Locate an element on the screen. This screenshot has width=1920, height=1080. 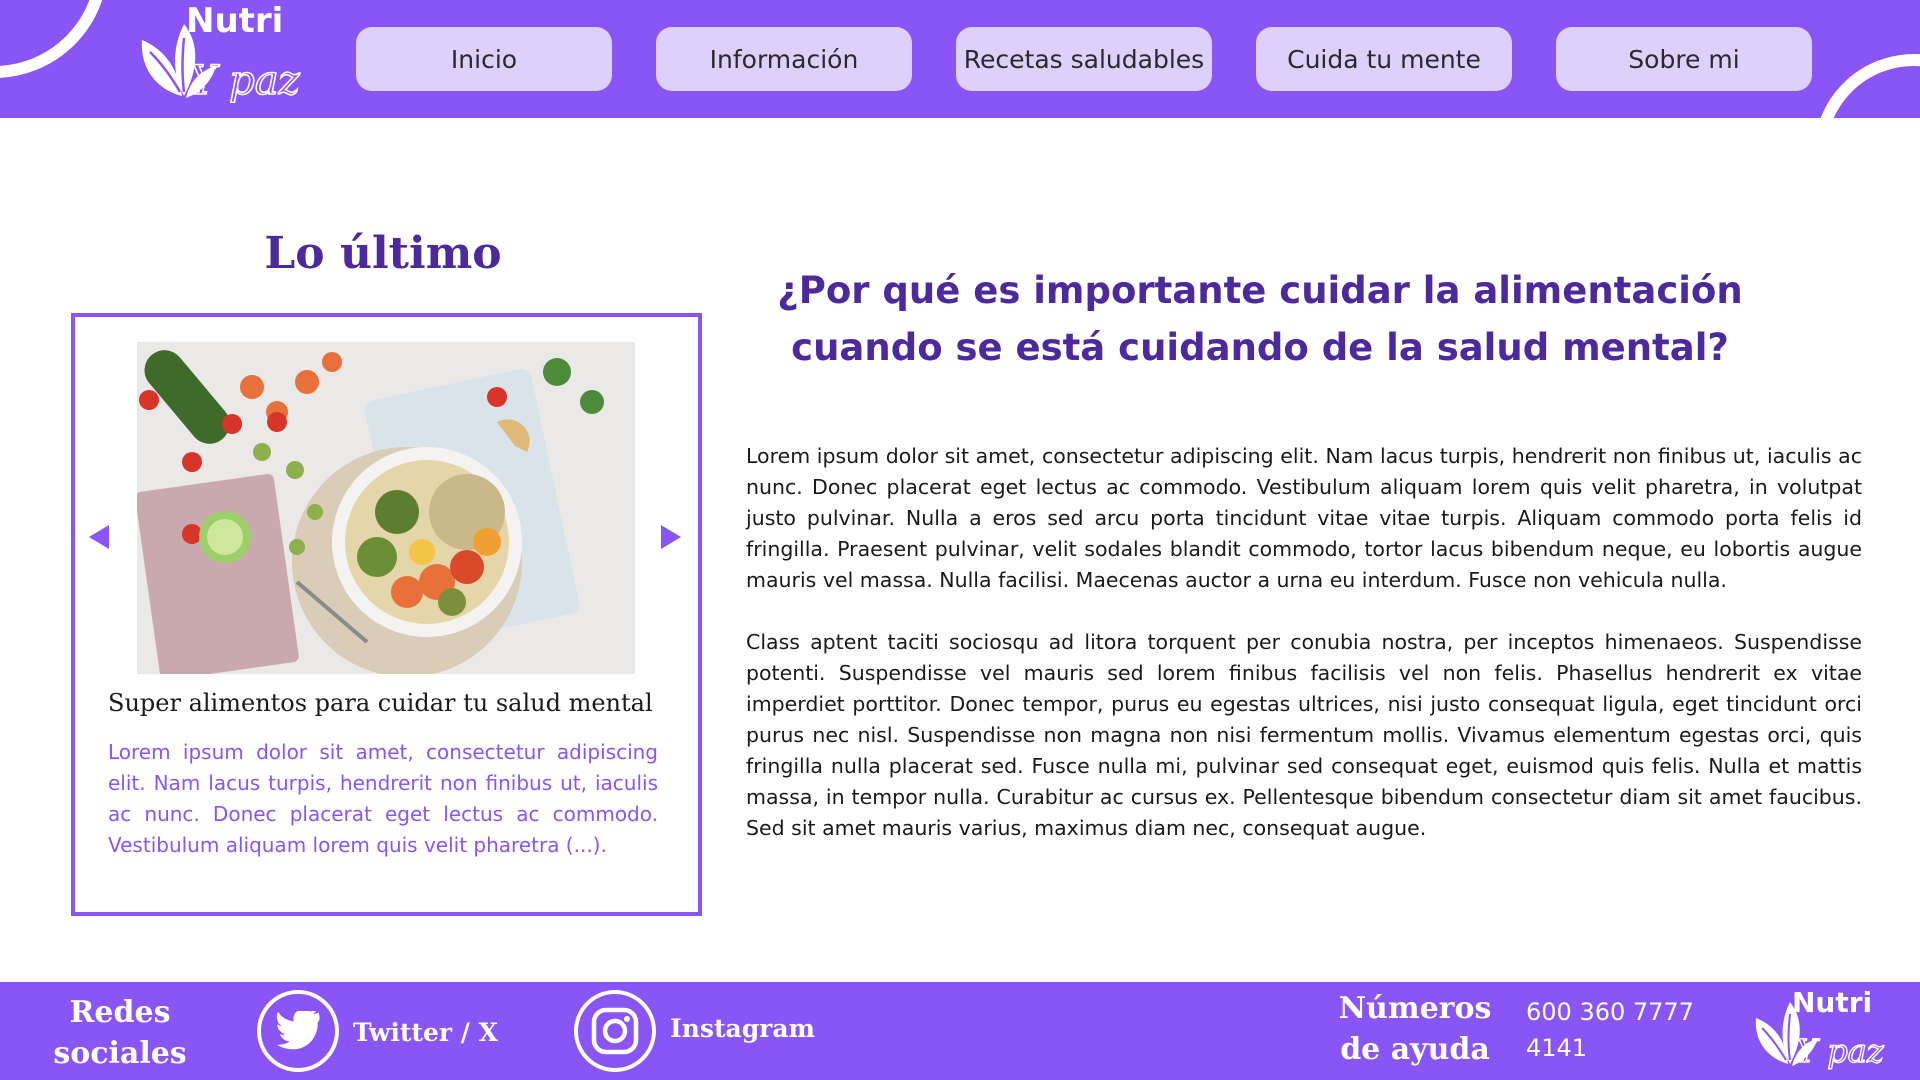
footer-logo: Nutri Y paz is located at coordinates (1827, 1031).